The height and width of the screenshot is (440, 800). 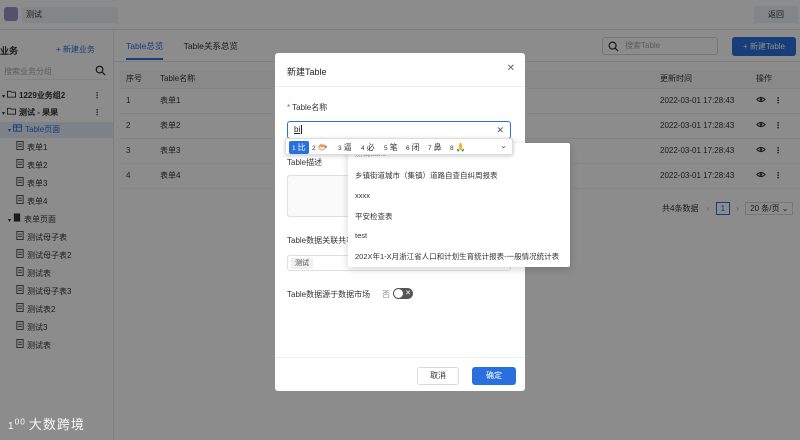 I want to click on table-desc-label: Table描述, so click(x=305, y=162).